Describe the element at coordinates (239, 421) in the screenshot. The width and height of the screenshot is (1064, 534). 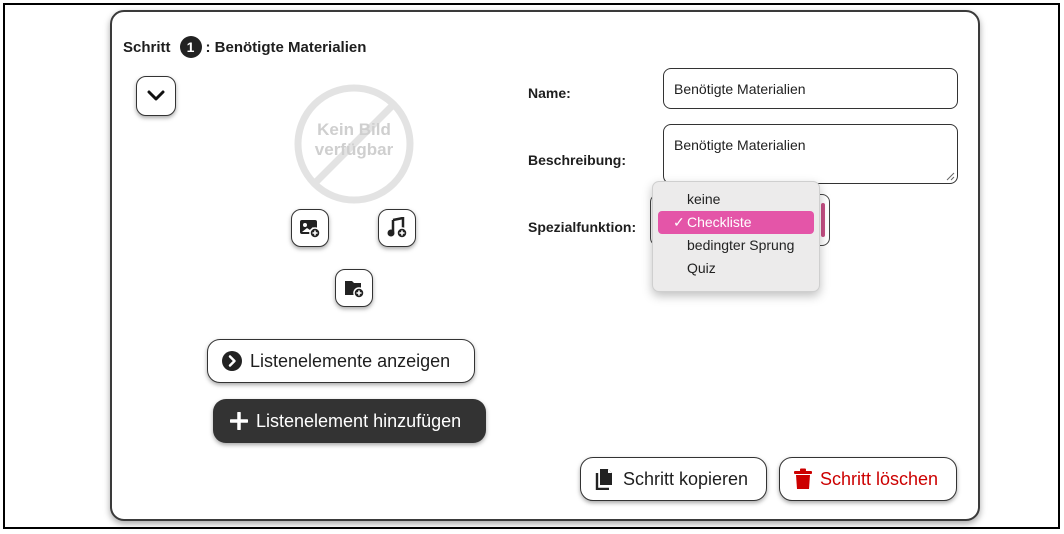
I see `plus-icon` at that location.